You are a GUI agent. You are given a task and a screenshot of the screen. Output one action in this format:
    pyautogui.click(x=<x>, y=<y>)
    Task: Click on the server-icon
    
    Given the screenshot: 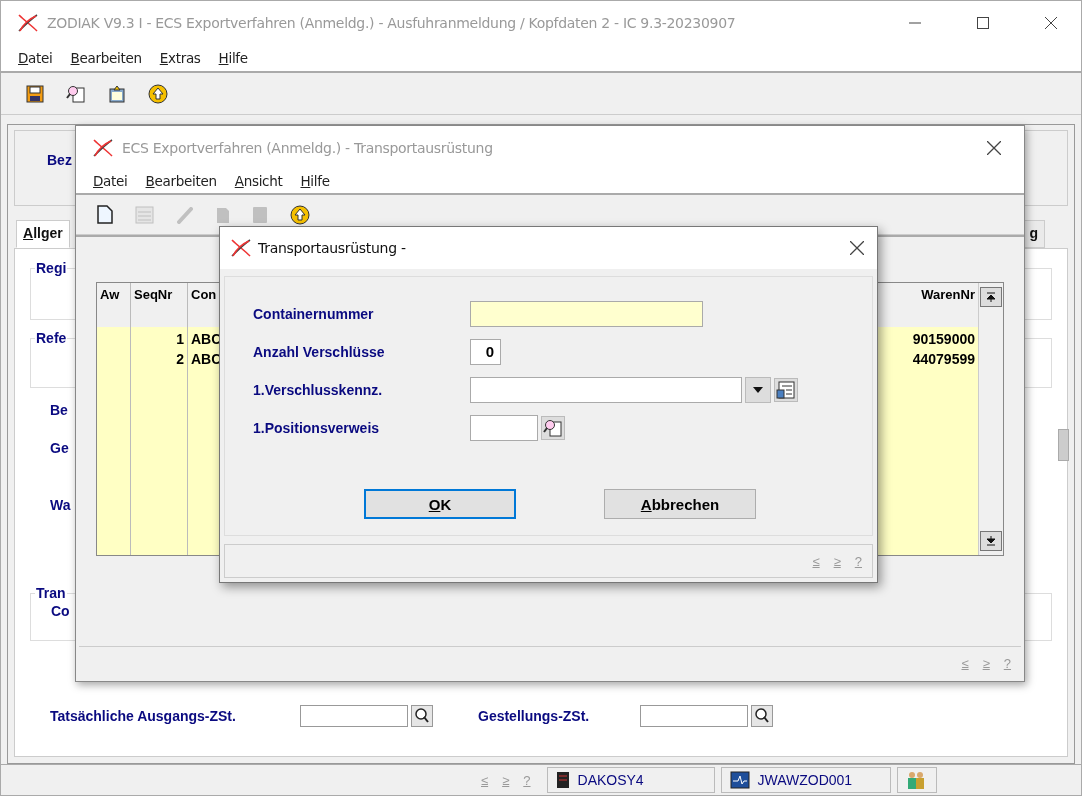 What is the action you would take?
    pyautogui.click(x=562, y=780)
    